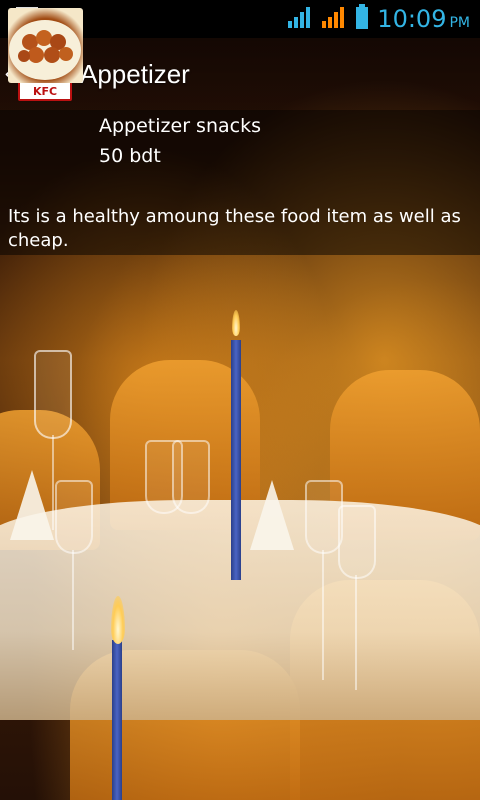 This screenshot has width=480, height=800. What do you see at coordinates (135, 73) in the screenshot?
I see `page-title: Appetizer` at bounding box center [135, 73].